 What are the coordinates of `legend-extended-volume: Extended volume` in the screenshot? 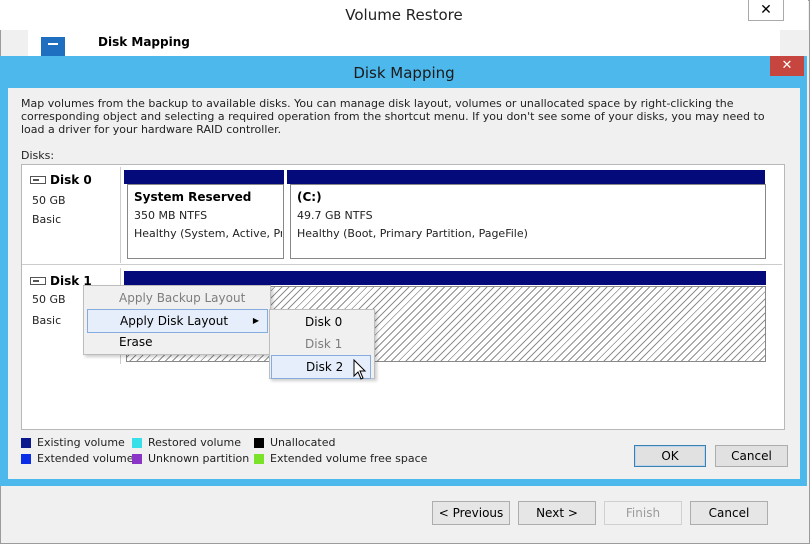 It's located at (85, 458).